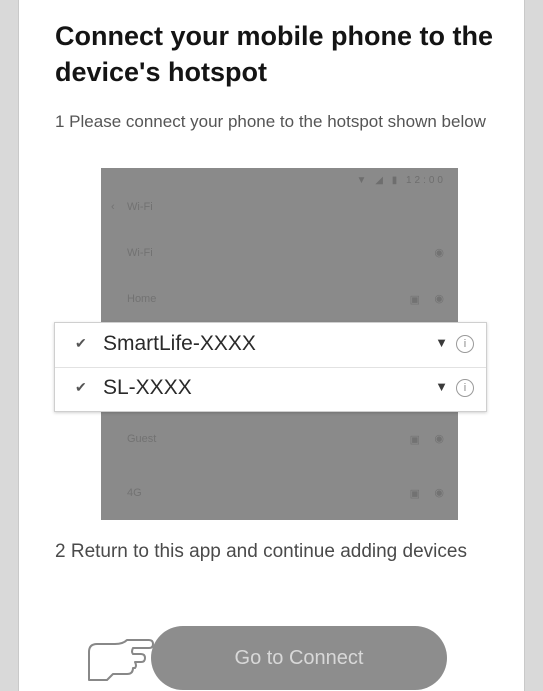 This screenshot has height=691, width=543. Describe the element at coordinates (285, 493) in the screenshot. I see `phone-list-item: 4G ▣ ◉` at that location.